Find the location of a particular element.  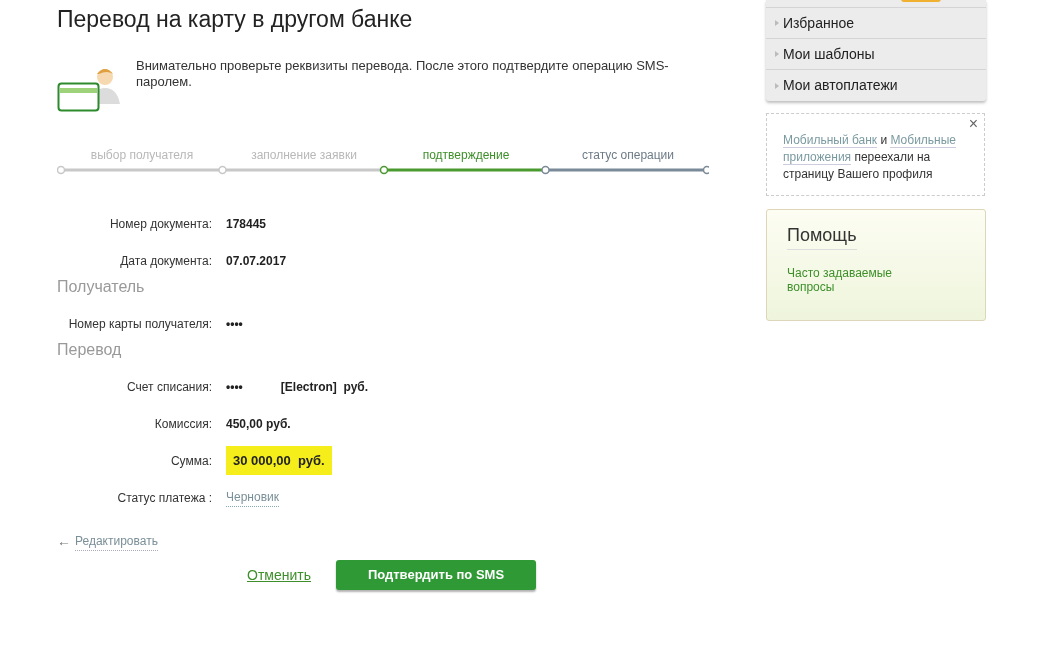

amount-value: 30 000,00 руб. is located at coordinates (279, 460).